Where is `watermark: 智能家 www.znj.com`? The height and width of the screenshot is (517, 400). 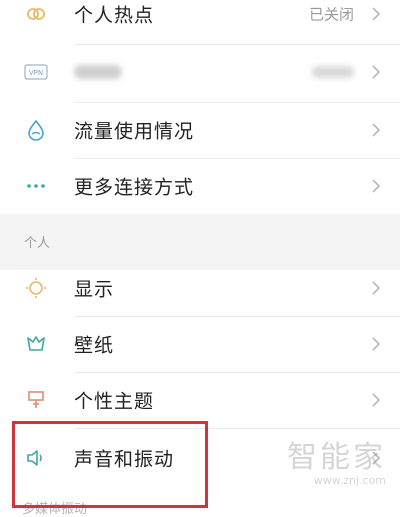
watermark: 智能家 www.znj.com is located at coordinates (336, 459).